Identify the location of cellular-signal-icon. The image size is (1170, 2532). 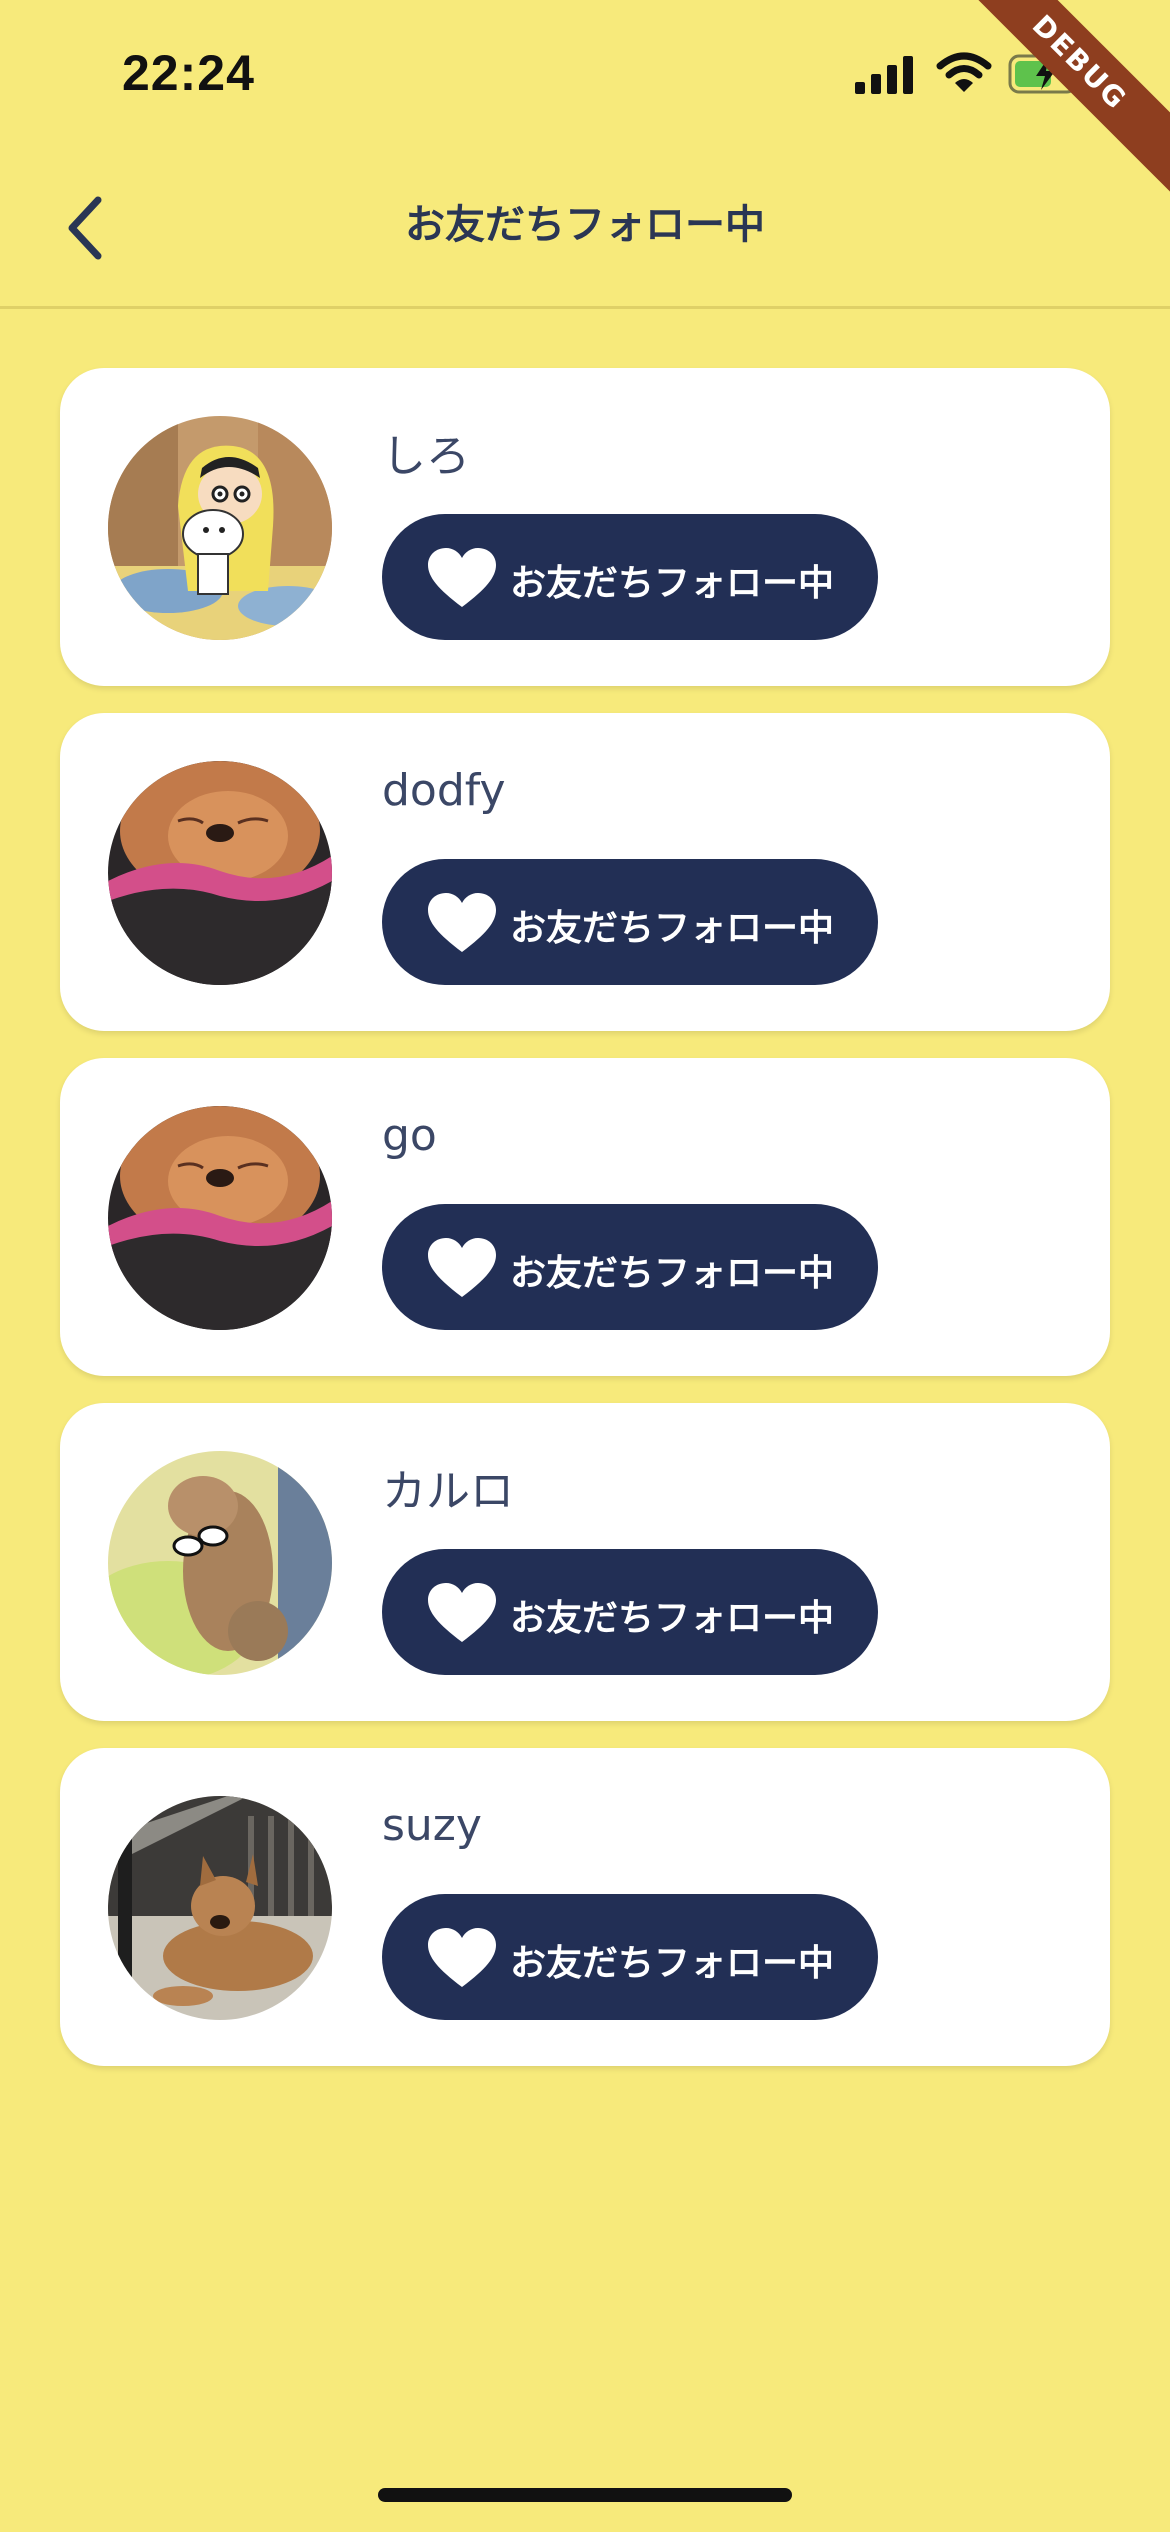
(884, 75).